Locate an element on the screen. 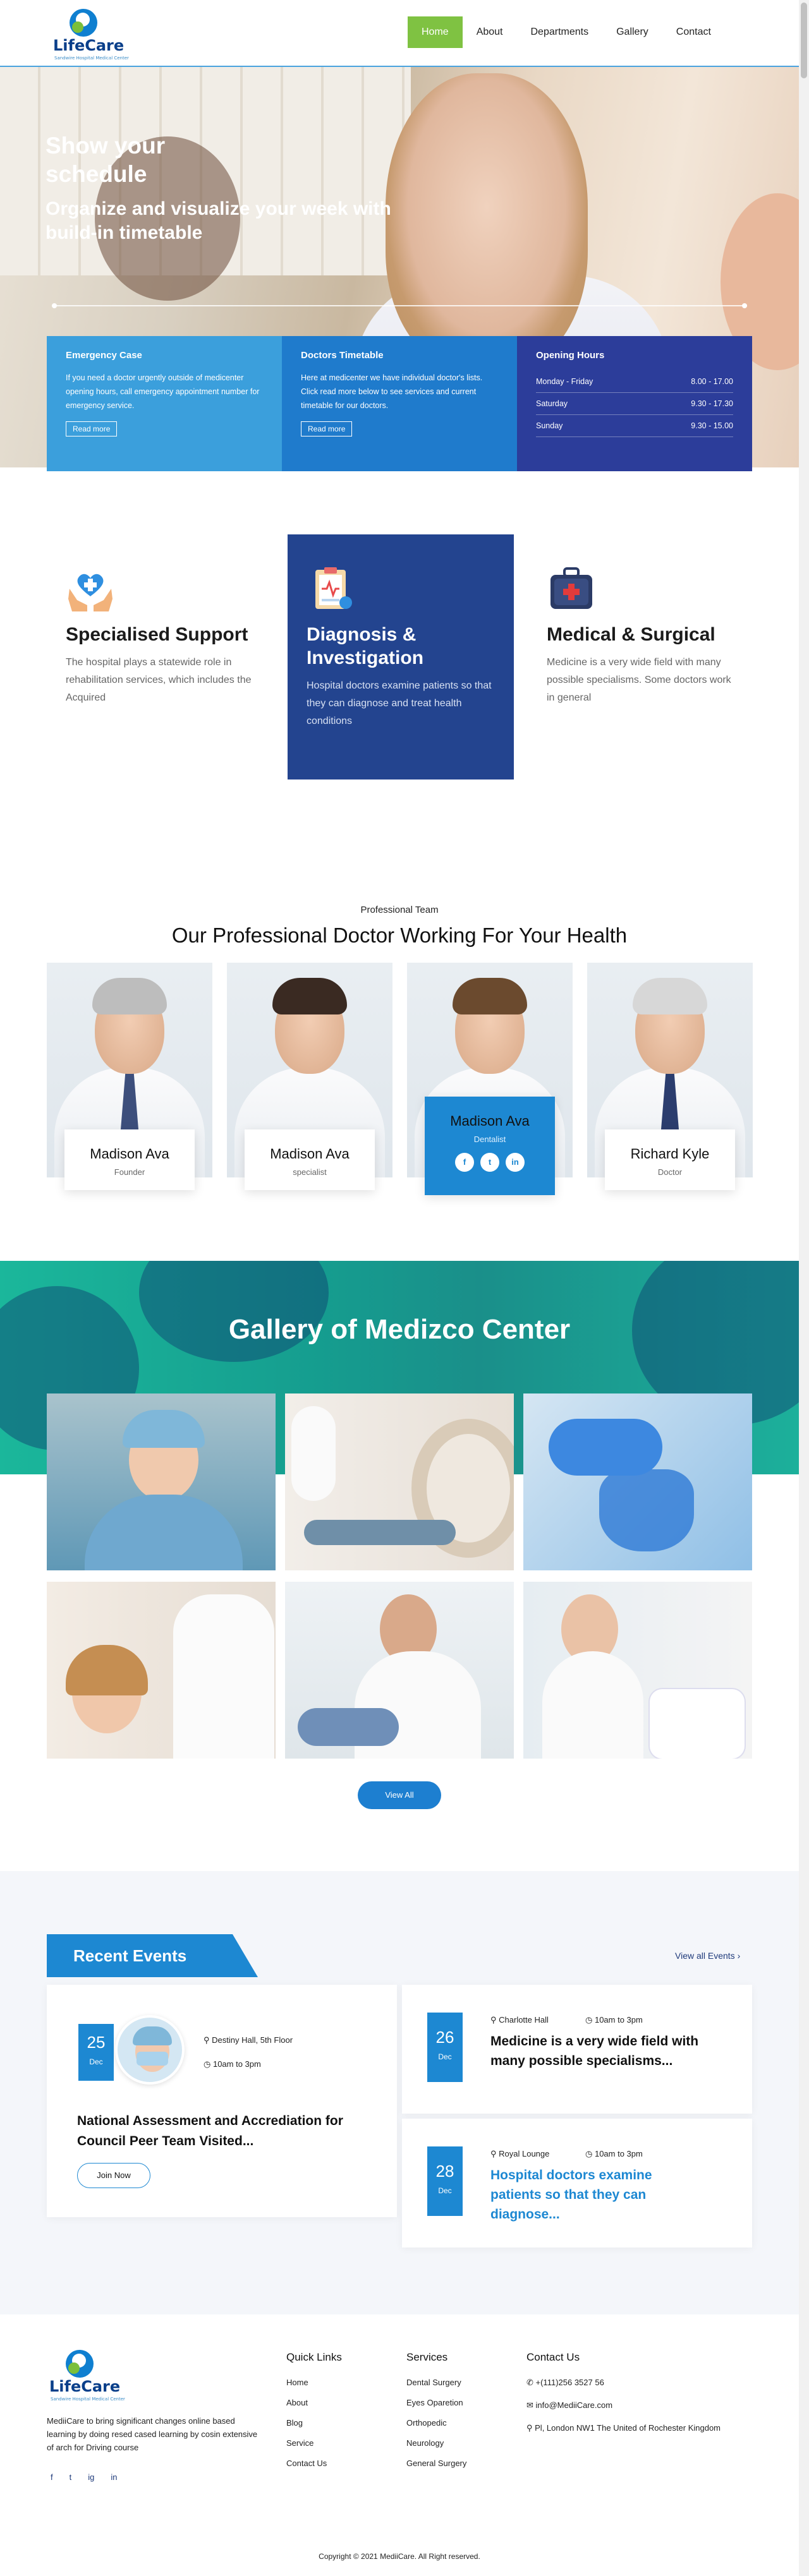 The width and height of the screenshot is (809, 2576). nav-departments: Departments is located at coordinates (560, 32).